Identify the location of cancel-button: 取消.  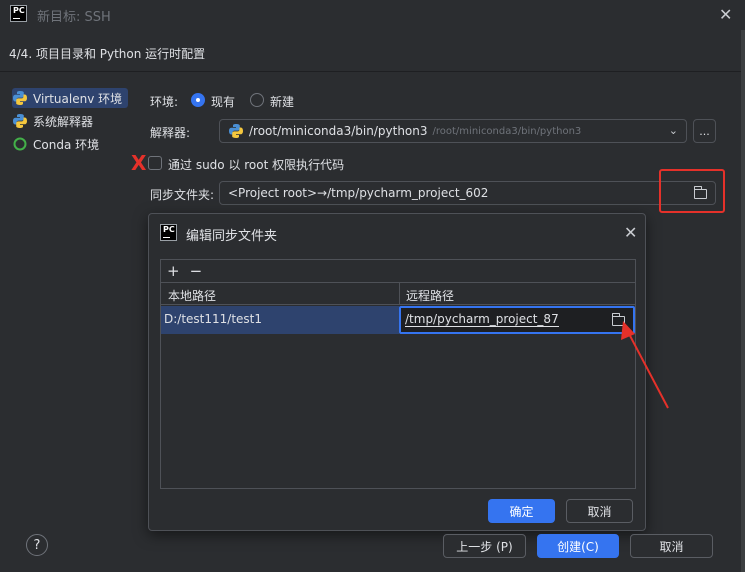
(671, 546).